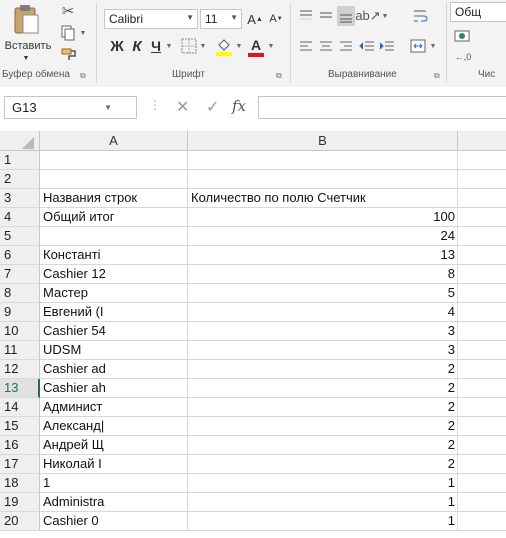 The image size is (506, 538). I want to click on borders-chevron-icon: ▼, so click(203, 46).